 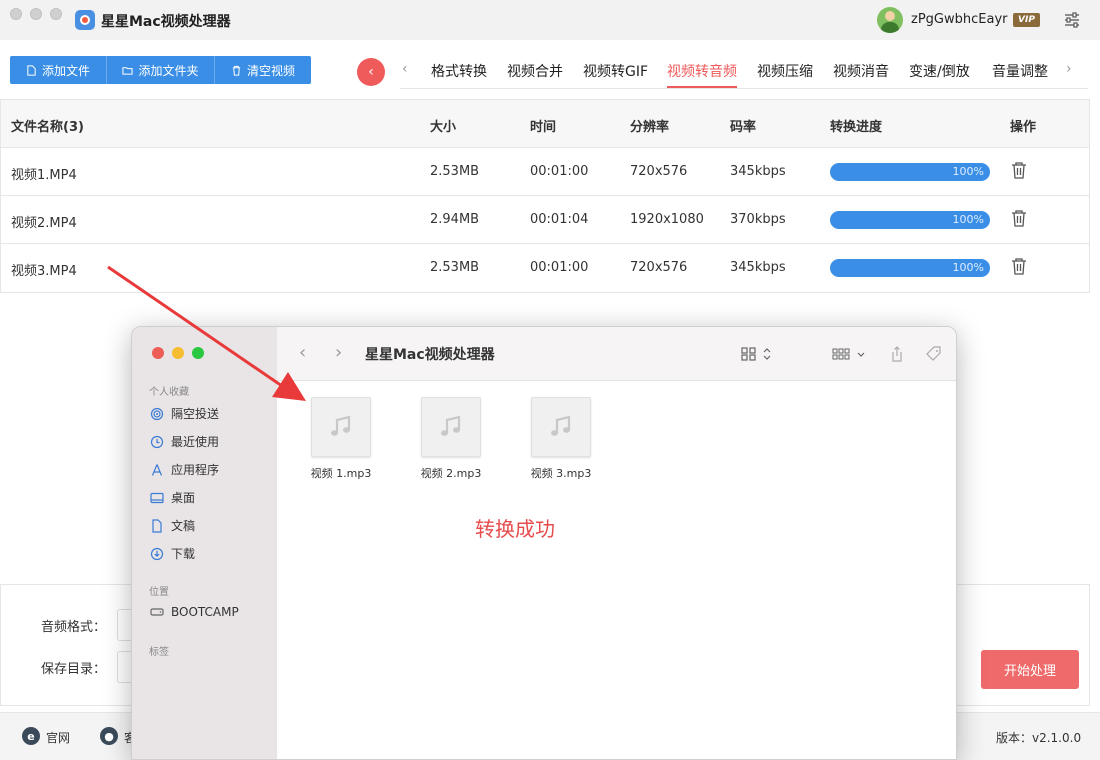 I want to click on user-avatar, so click(x=890, y=20).